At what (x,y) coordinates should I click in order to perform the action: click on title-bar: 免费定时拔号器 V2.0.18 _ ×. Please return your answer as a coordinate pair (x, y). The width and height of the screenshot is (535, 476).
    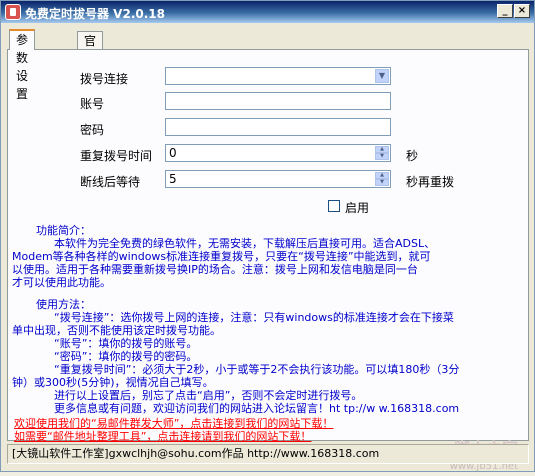
    Looking at the image, I should click on (267, 12).